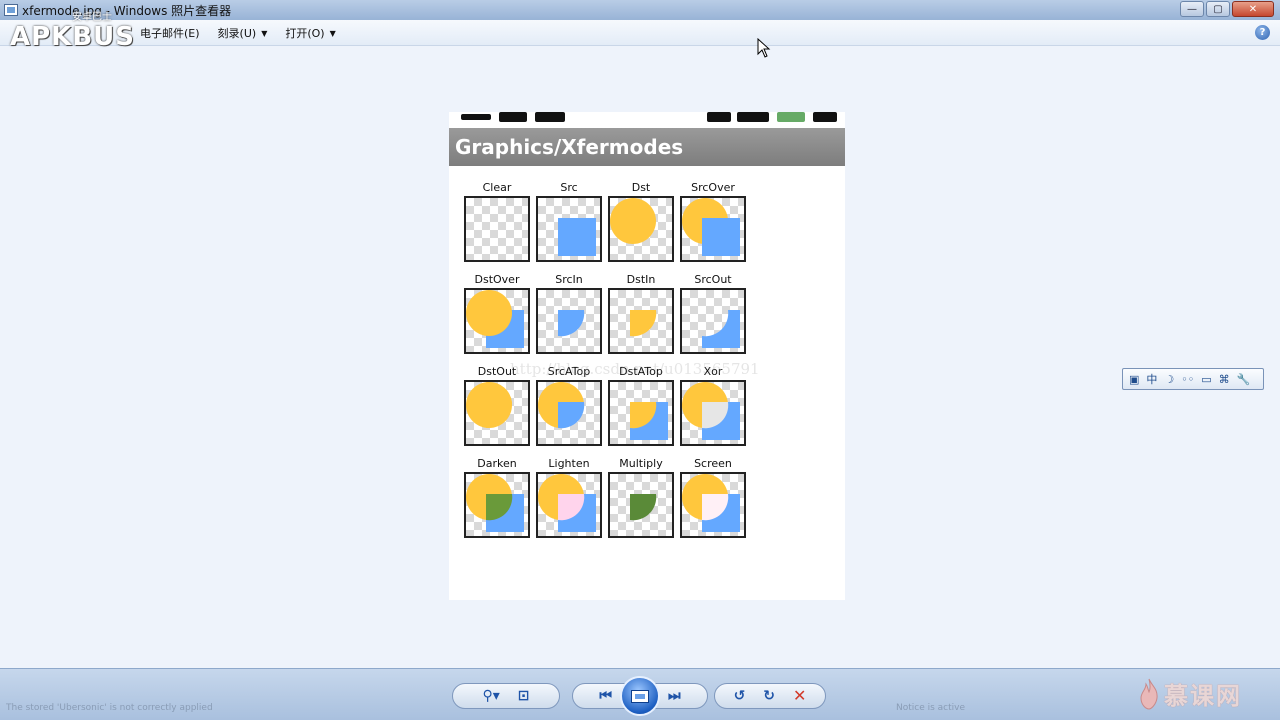 This screenshot has height=720, width=1280. What do you see at coordinates (569, 279) in the screenshot?
I see `mode-label: SrcIn` at bounding box center [569, 279].